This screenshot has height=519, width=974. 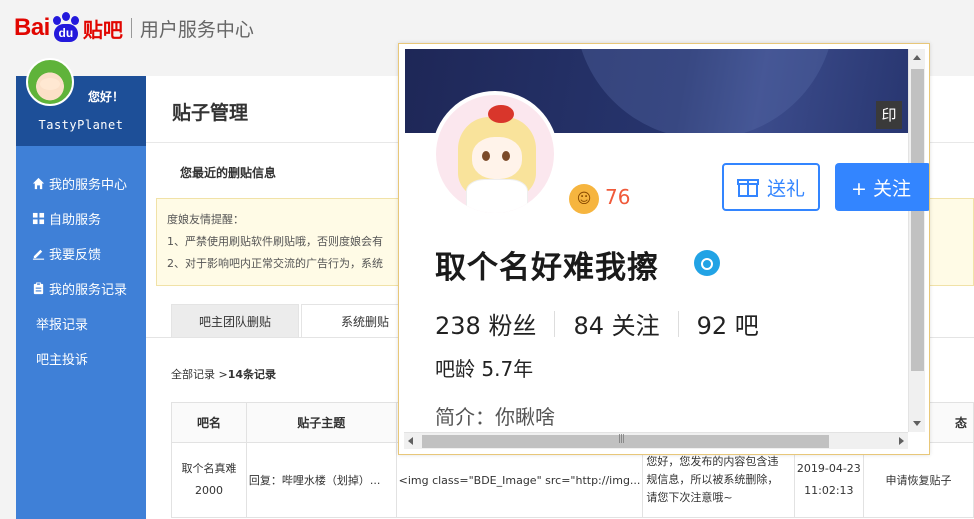 I want to click on clipboard-icon, so click(x=38, y=288).